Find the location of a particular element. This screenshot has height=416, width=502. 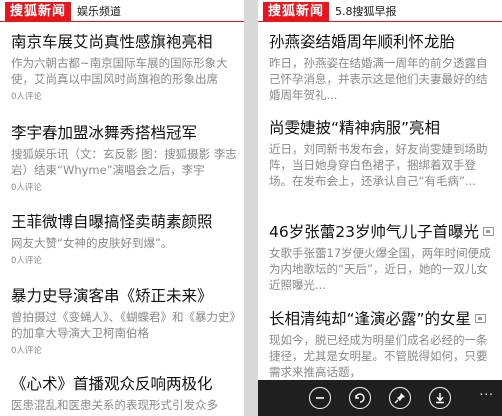

minus-button is located at coordinates (320, 398).